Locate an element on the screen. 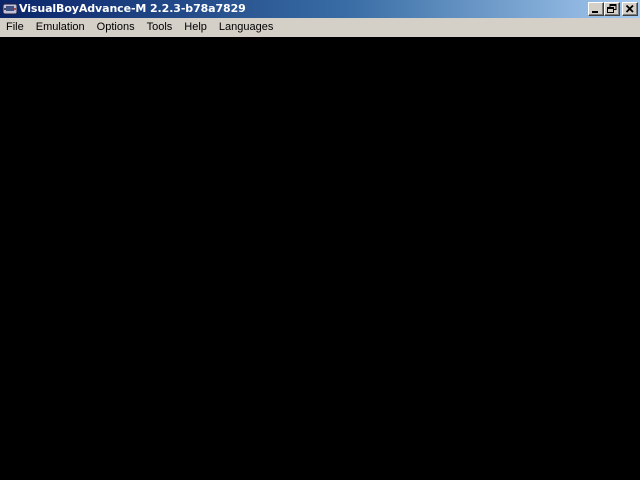 The width and height of the screenshot is (640, 480). title-bar: VisualBoyAdvance-M 2.2.3-b78a7829 is located at coordinates (320, 9).